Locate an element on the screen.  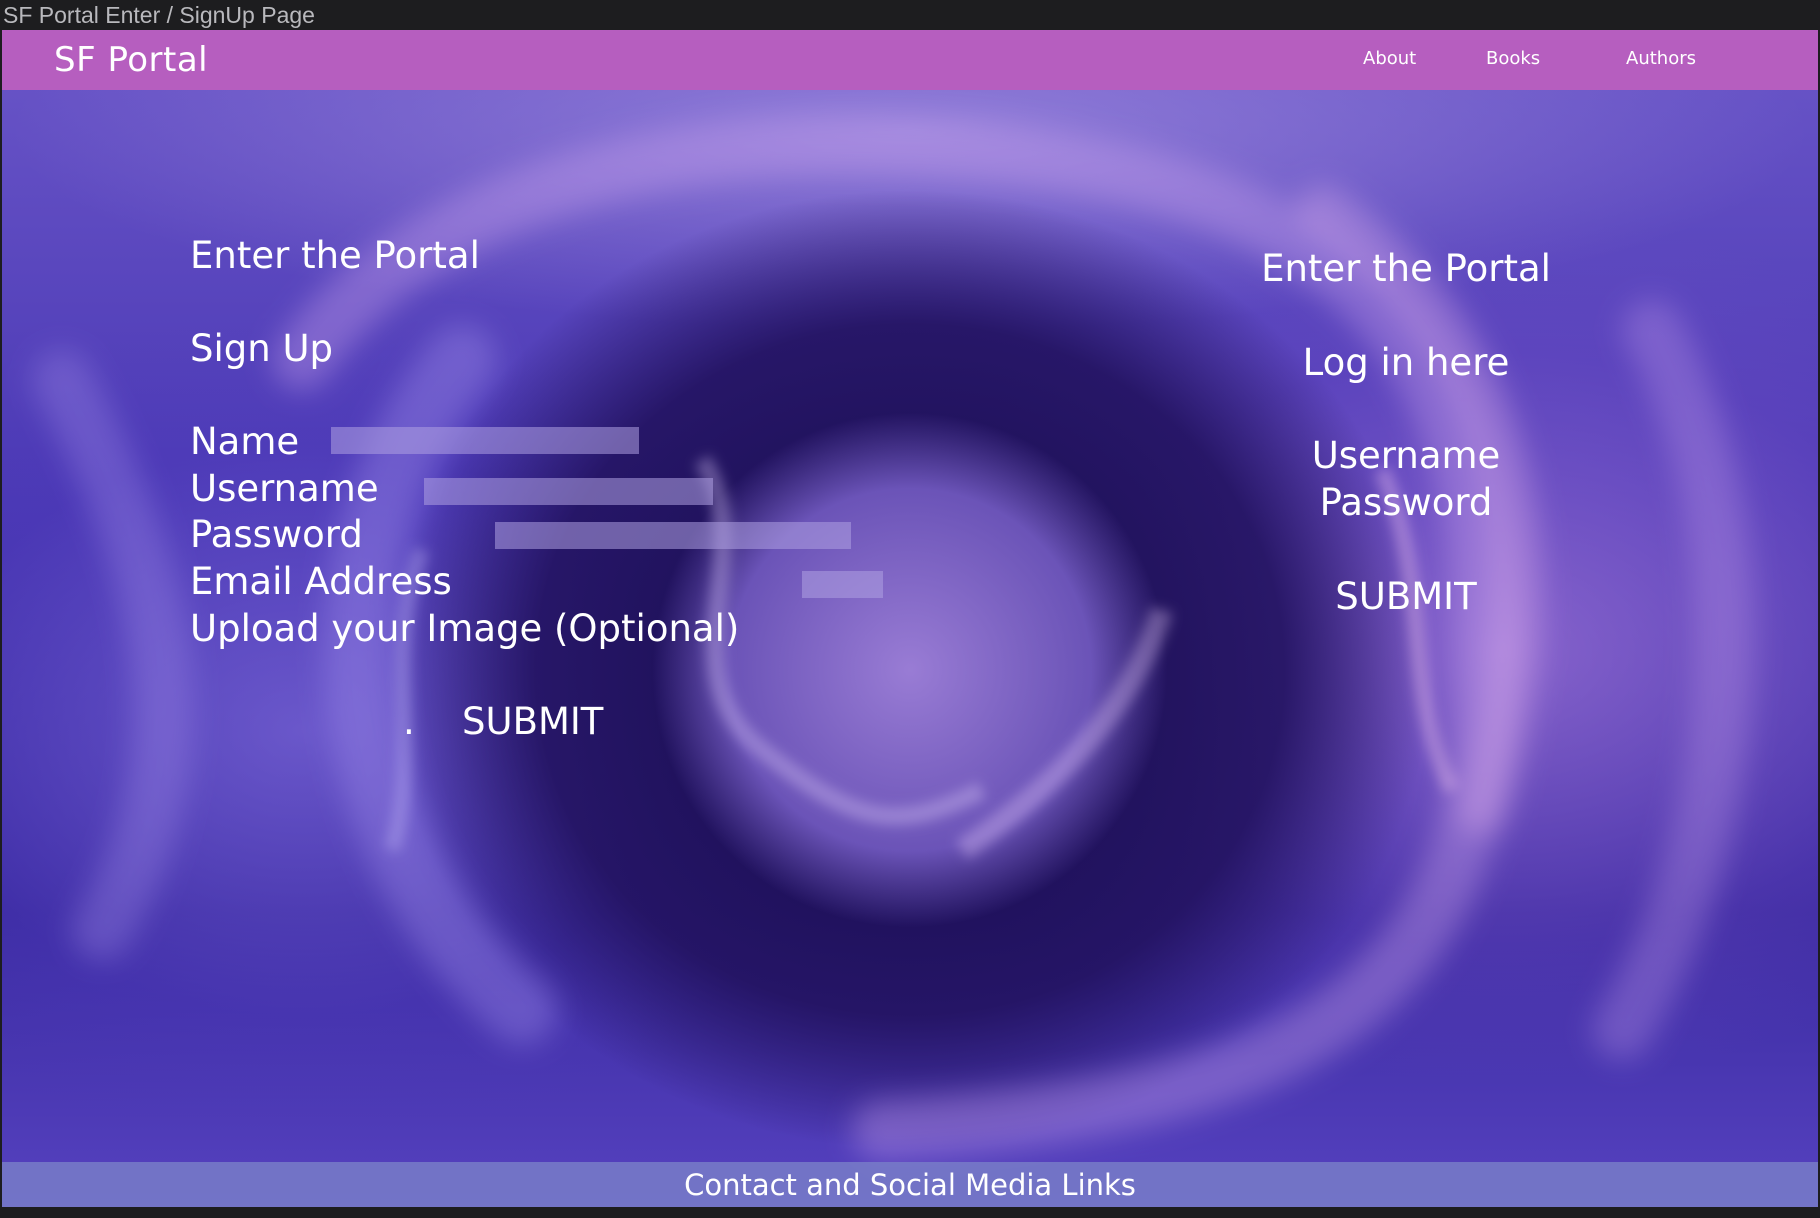
signup-heading: Enter the Portal is located at coordinates (335, 255).